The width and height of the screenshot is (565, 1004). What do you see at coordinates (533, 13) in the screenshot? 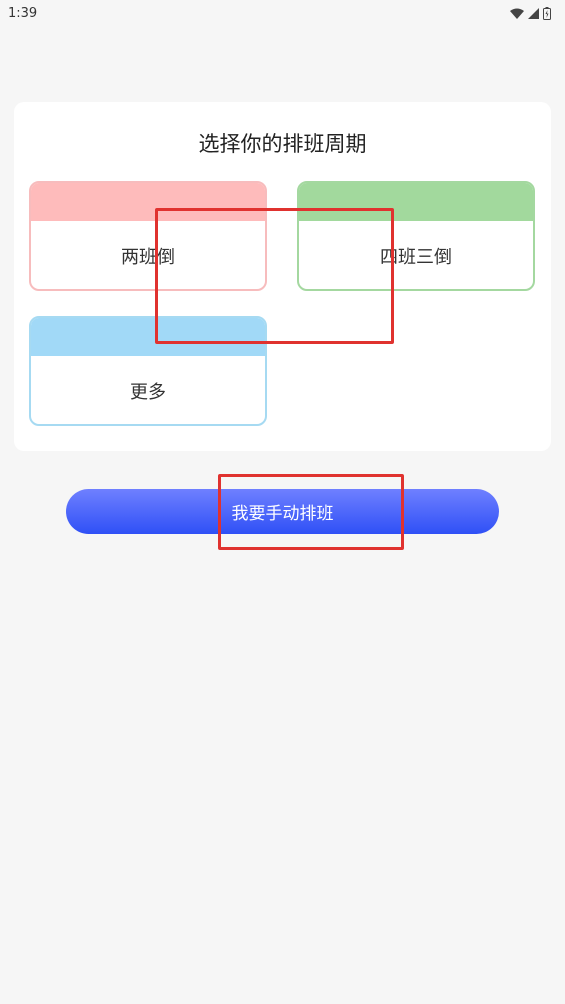
I see `signal-icon` at bounding box center [533, 13].